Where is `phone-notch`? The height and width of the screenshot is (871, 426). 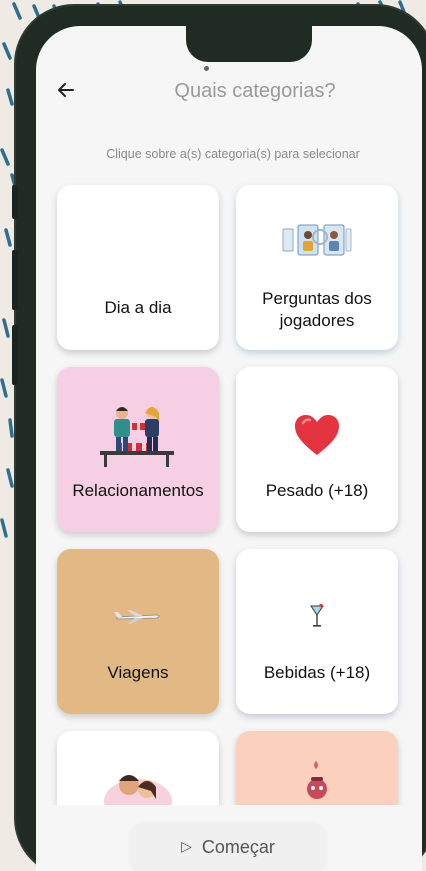 phone-notch is located at coordinates (249, 44).